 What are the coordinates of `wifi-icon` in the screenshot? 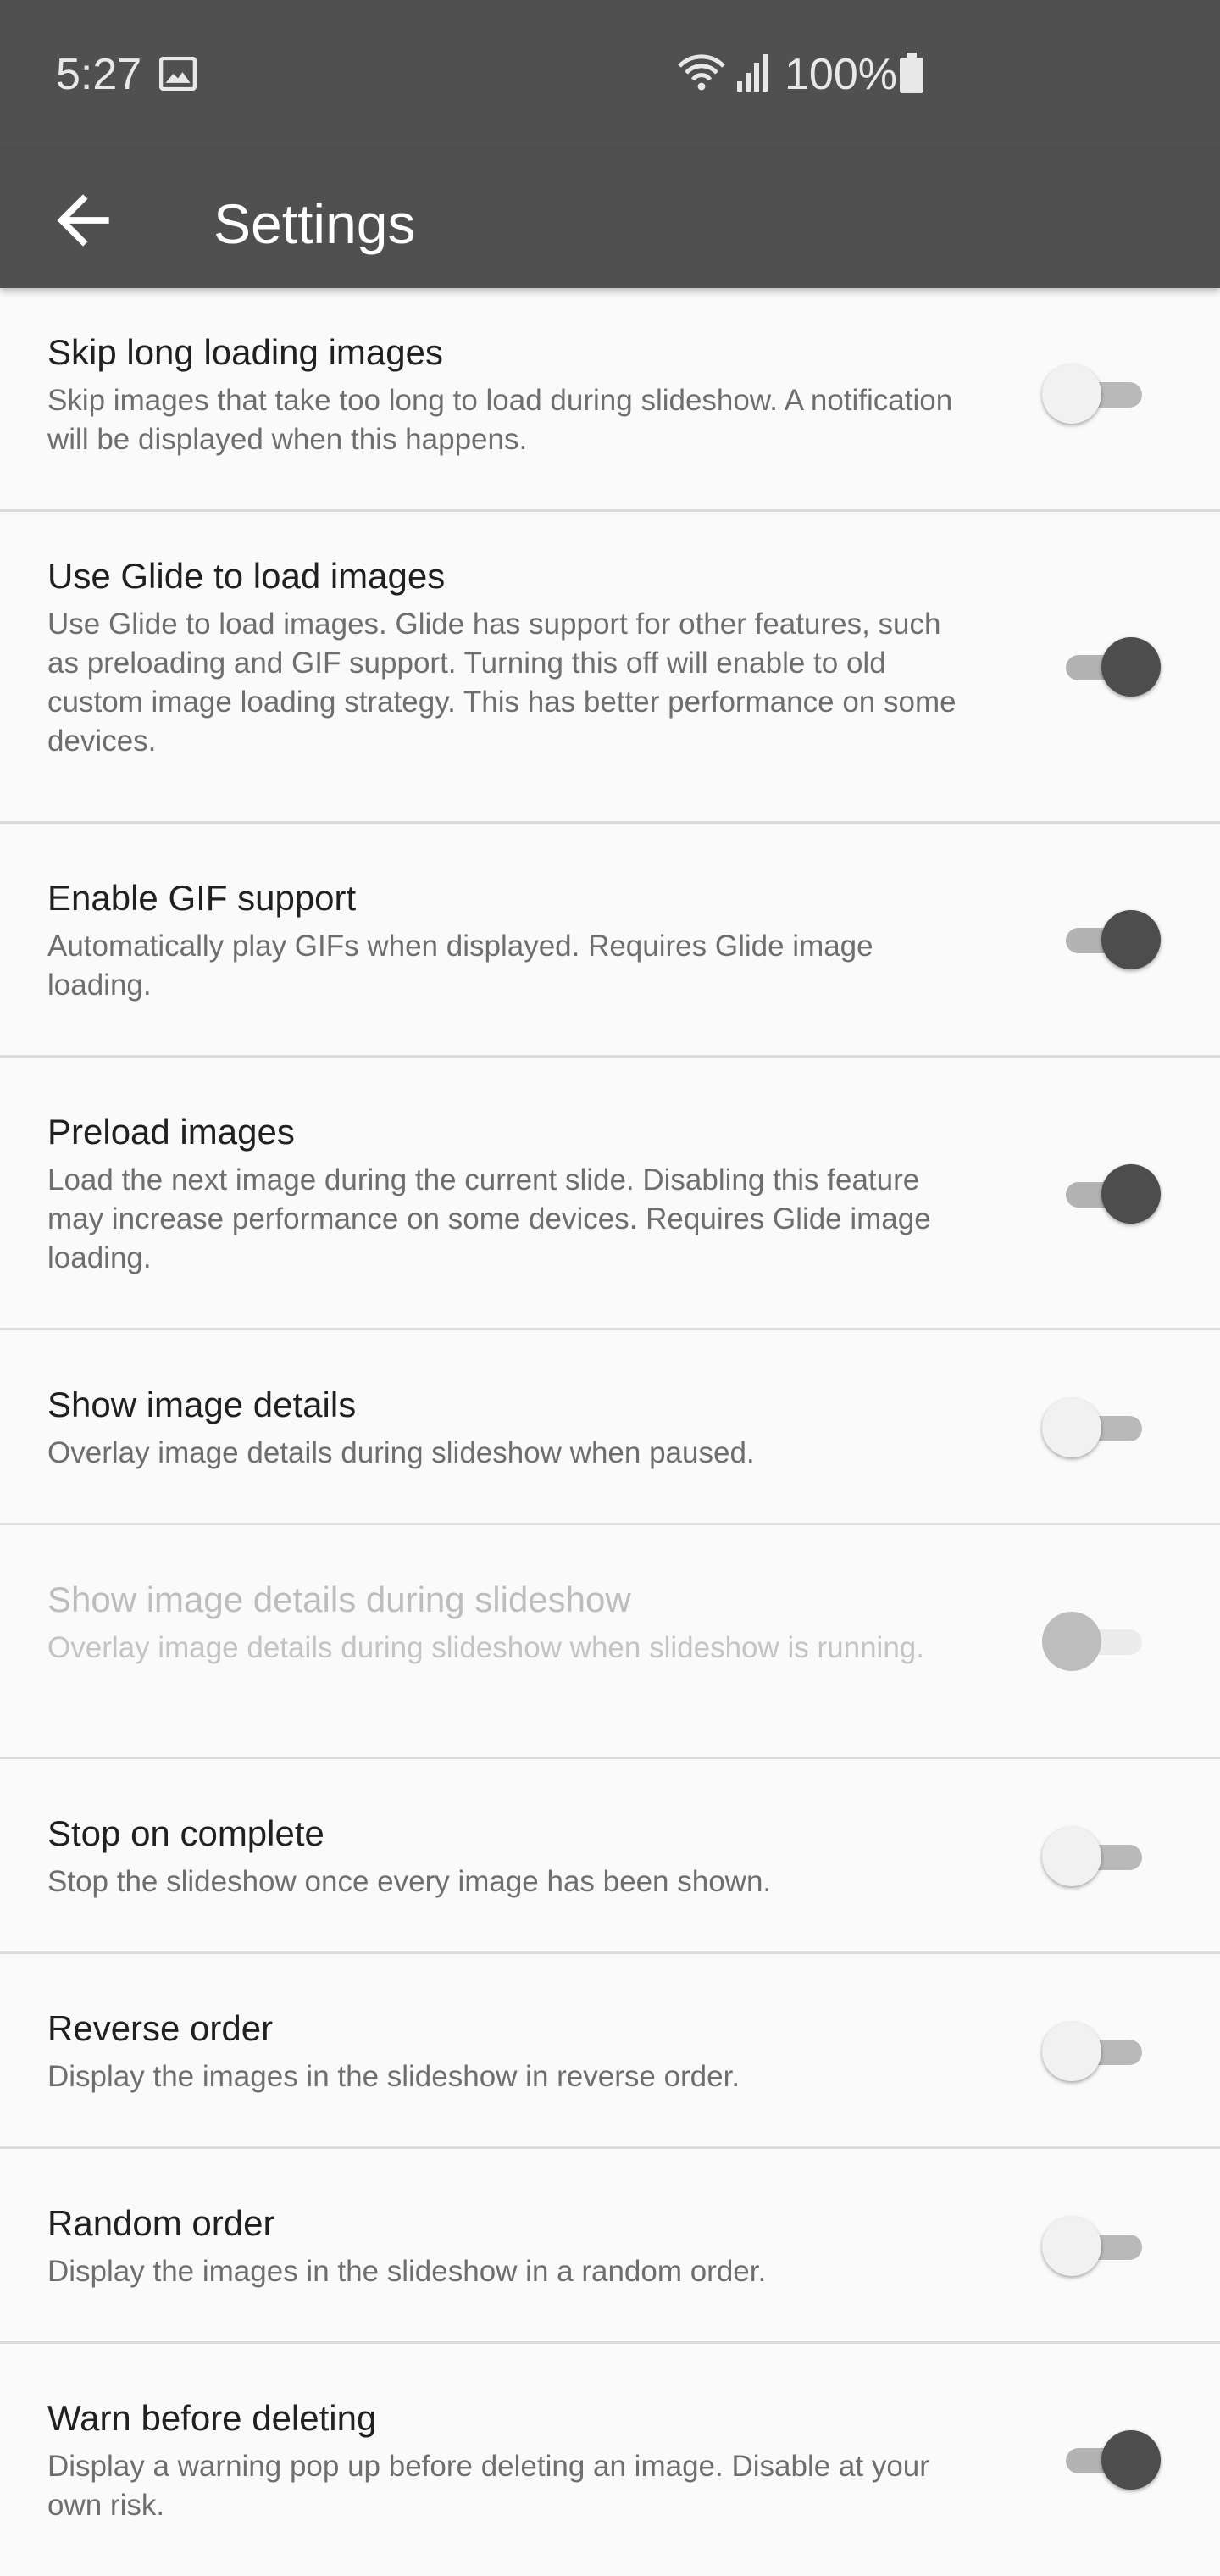 It's located at (701, 73).